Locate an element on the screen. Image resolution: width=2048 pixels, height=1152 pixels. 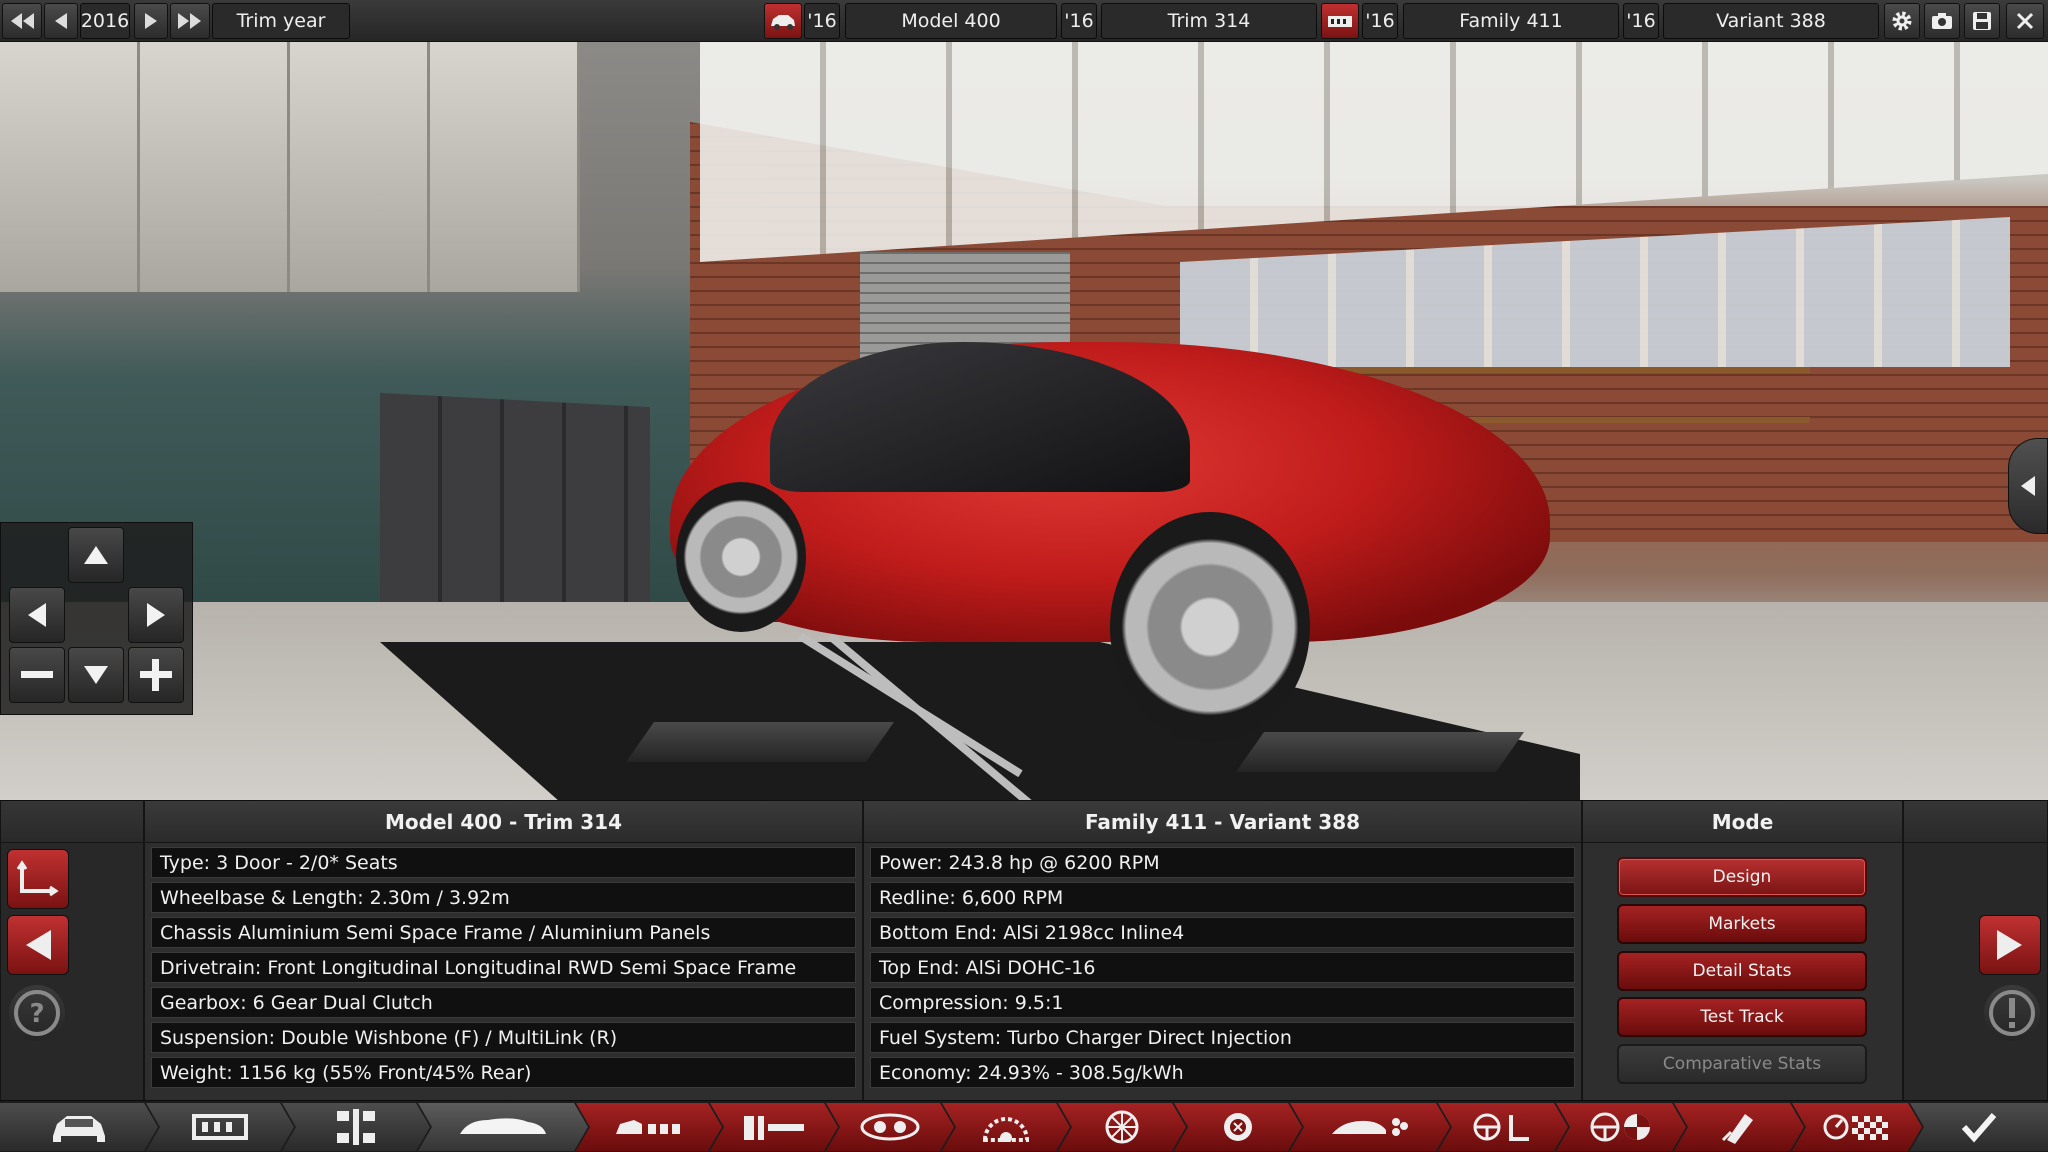
mode-test-track-button: Test Track is located at coordinates (1742, 1017).